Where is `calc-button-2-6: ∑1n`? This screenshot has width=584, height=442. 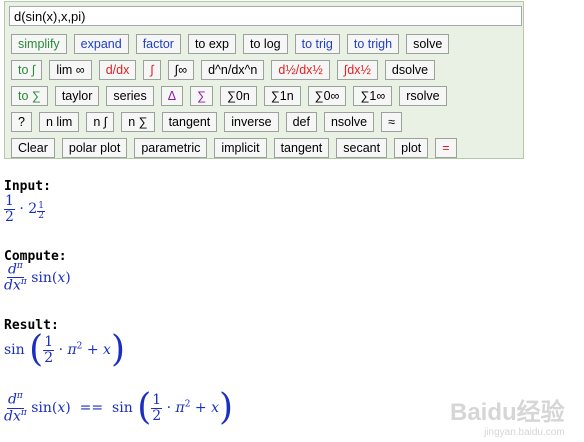
calc-button-2-6: ∑1n is located at coordinates (282, 96).